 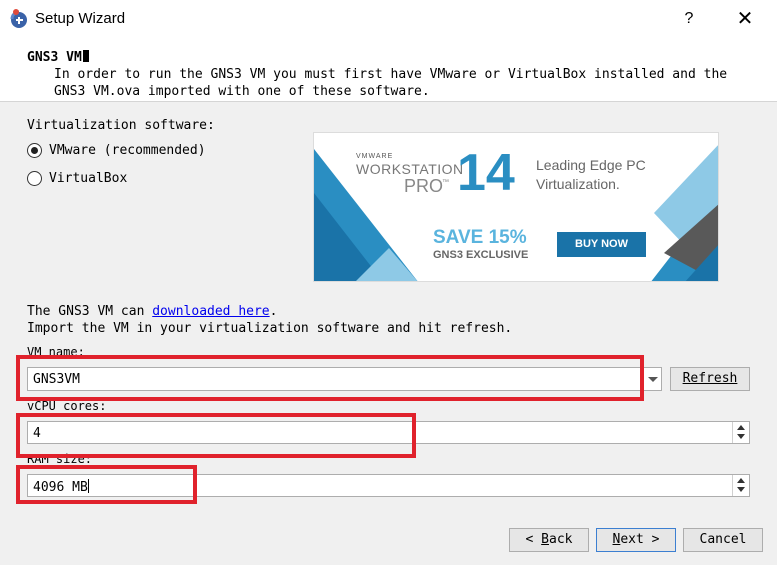 What do you see at coordinates (480, 237) in the screenshot?
I see `ad-promo: SAVE 15%` at bounding box center [480, 237].